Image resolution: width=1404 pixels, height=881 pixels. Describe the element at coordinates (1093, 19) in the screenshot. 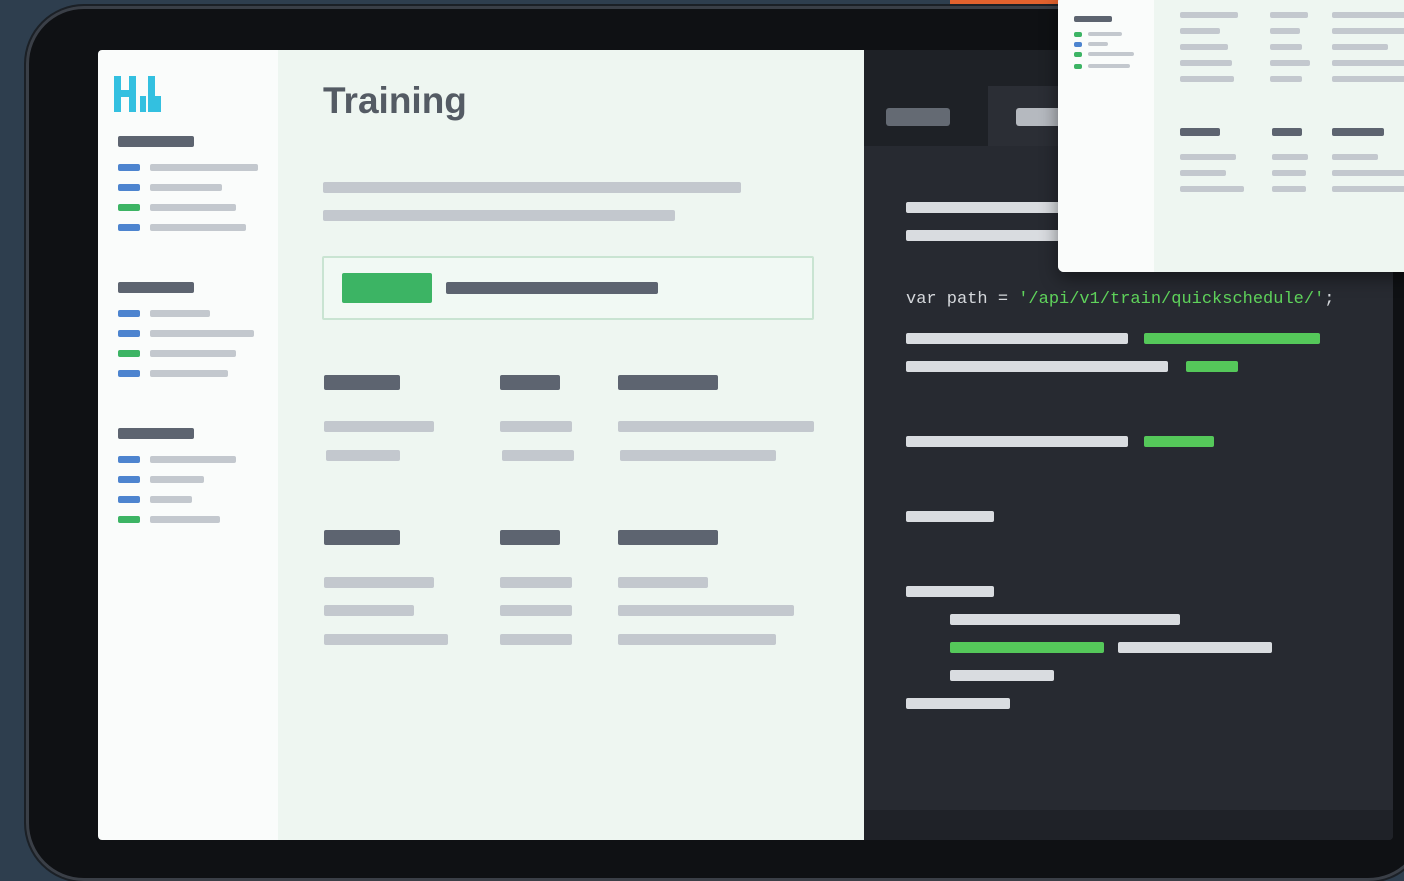

I see `preview-section-heading` at that location.